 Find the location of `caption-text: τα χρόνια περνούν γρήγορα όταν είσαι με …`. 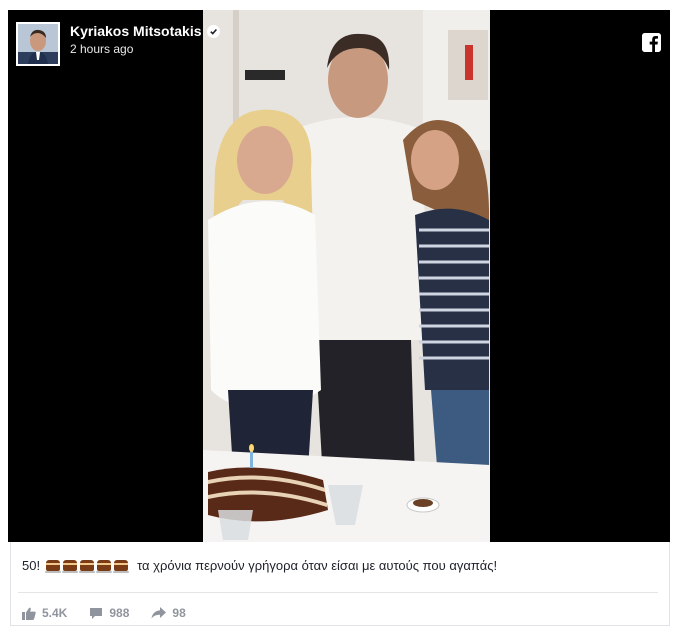

caption-text: τα χρόνια περνούν γρήγορα όταν είσαι με … is located at coordinates (317, 565).